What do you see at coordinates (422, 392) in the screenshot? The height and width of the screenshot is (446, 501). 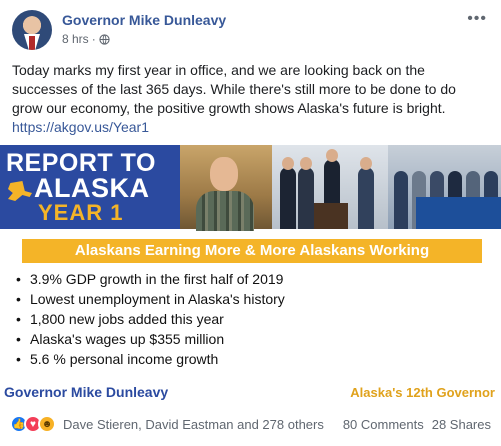 I see `graphic-footer-title: Alaska's 12th Governor` at bounding box center [422, 392].